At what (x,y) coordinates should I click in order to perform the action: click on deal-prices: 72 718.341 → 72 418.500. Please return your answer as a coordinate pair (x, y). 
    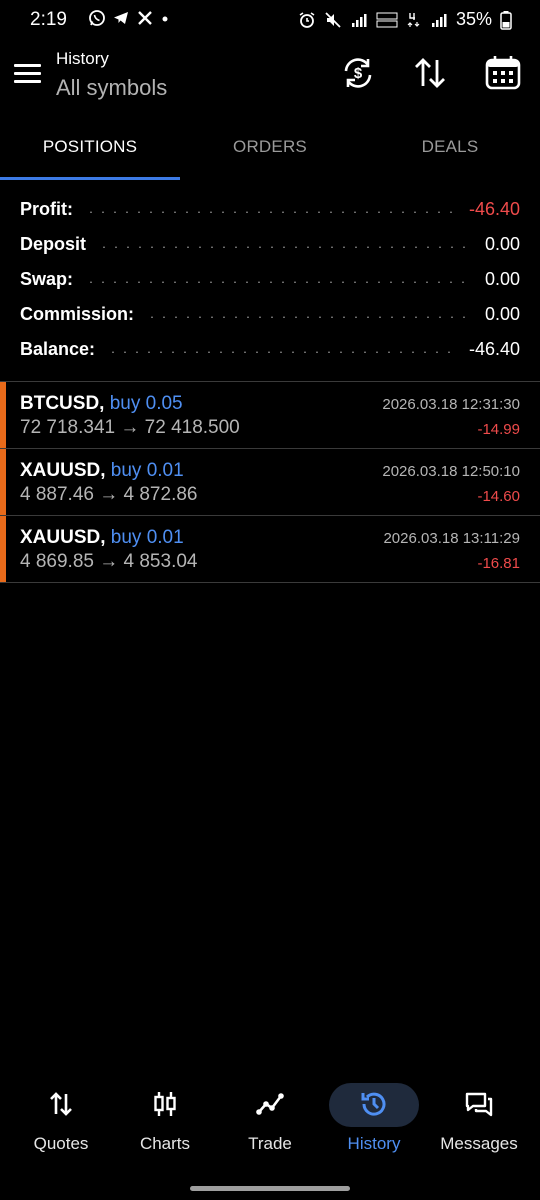
    Looking at the image, I should click on (130, 427).